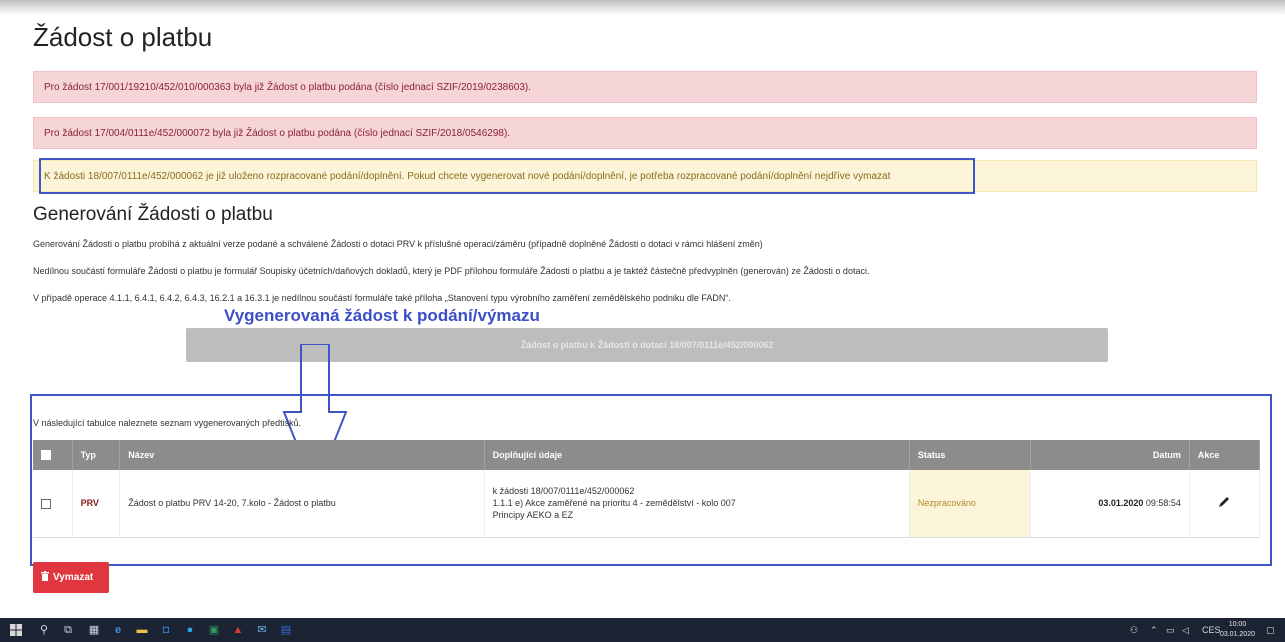 This screenshot has width=1285, height=642. What do you see at coordinates (214, 630) in the screenshot?
I see `excel-icon: ▣` at bounding box center [214, 630].